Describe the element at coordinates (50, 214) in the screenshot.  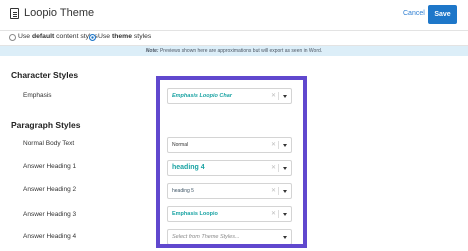
I see `answer-heading-3-label: Answer Heading 3` at that location.